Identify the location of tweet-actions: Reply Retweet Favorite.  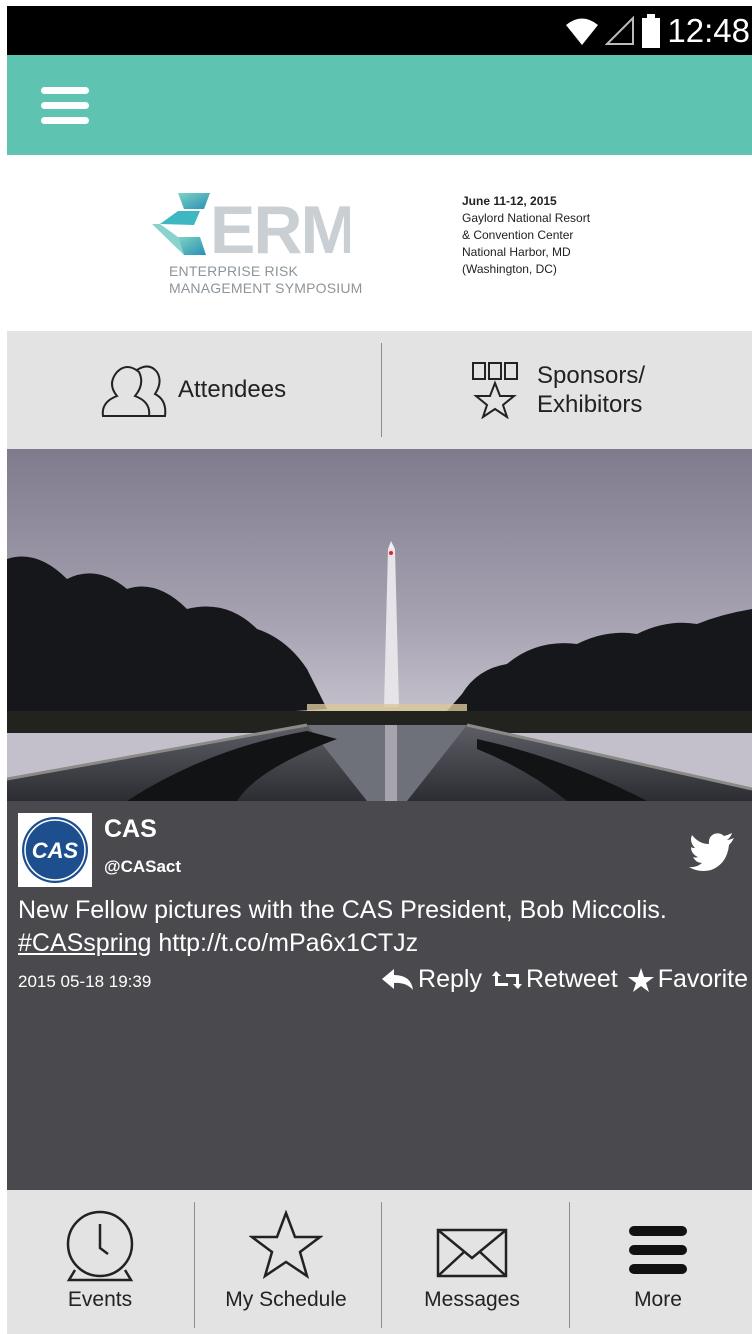
(565, 979).